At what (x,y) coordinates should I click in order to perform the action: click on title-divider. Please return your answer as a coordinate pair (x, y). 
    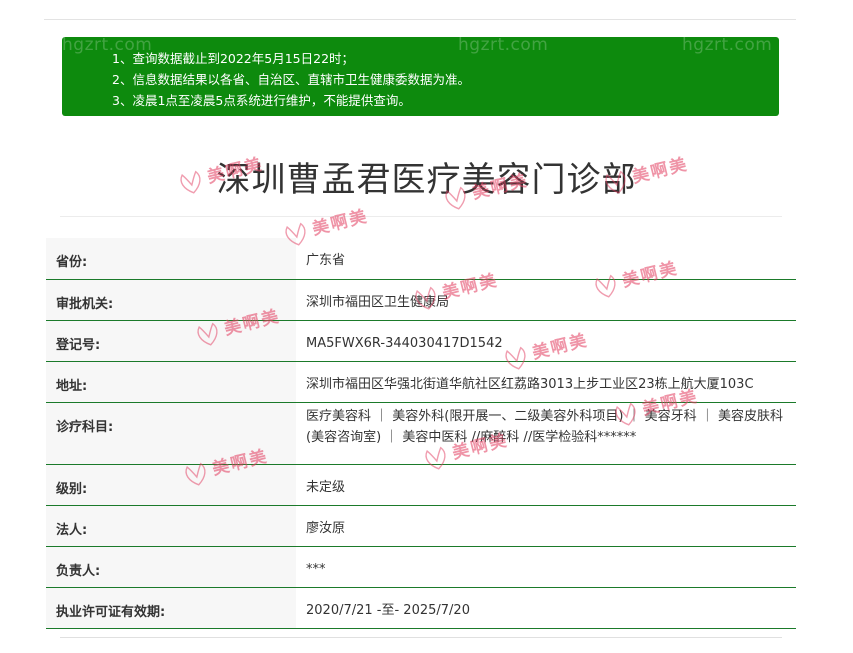
    Looking at the image, I should click on (421, 216).